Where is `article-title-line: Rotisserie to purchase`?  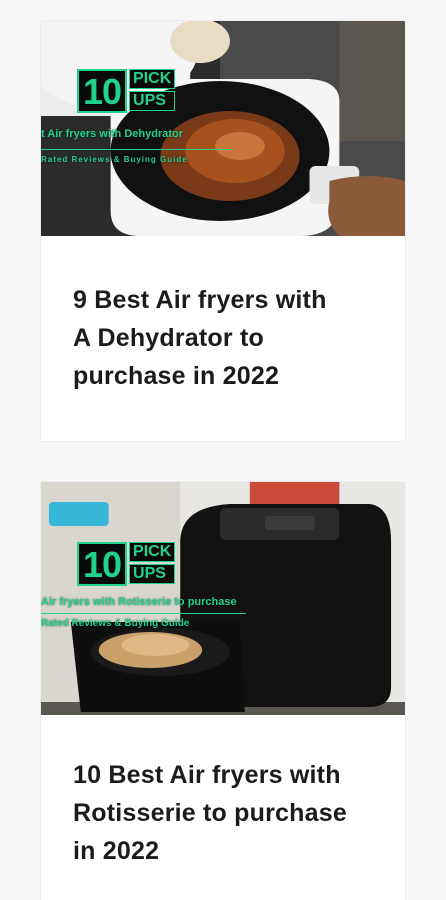
article-title-line: Rotisserie to purchase is located at coordinates (210, 813).